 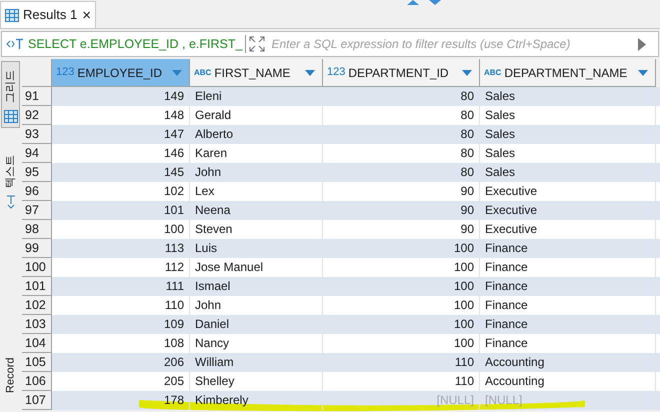 I want to click on expand-icon, so click(x=257, y=44).